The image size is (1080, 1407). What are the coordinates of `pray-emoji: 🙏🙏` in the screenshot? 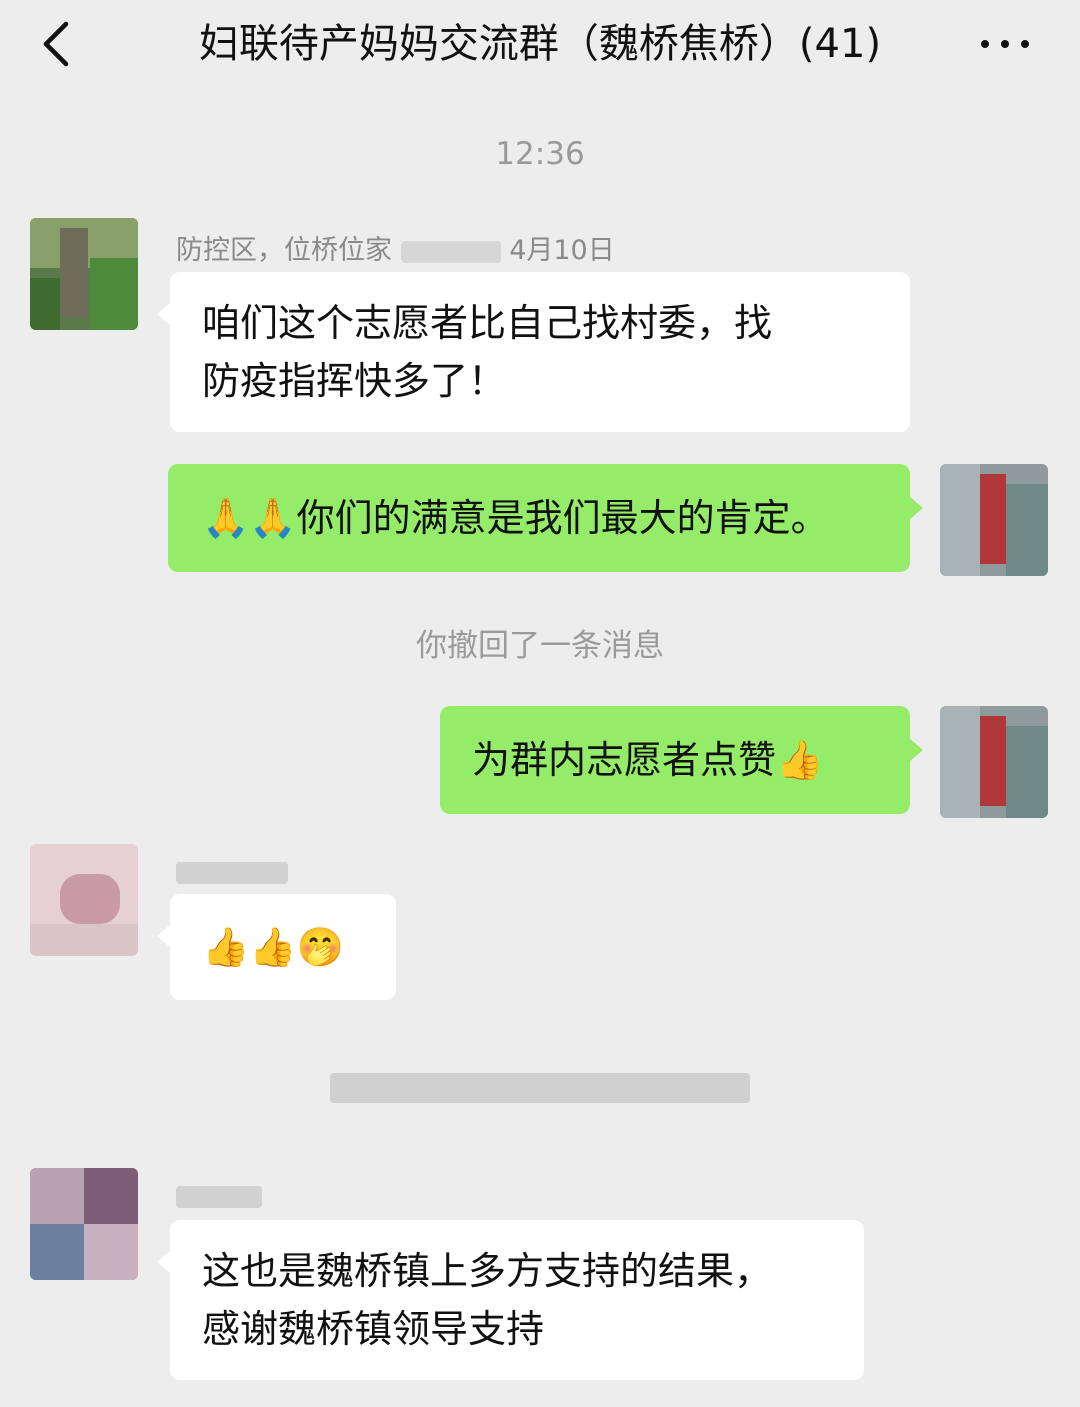 It's located at (249, 518).